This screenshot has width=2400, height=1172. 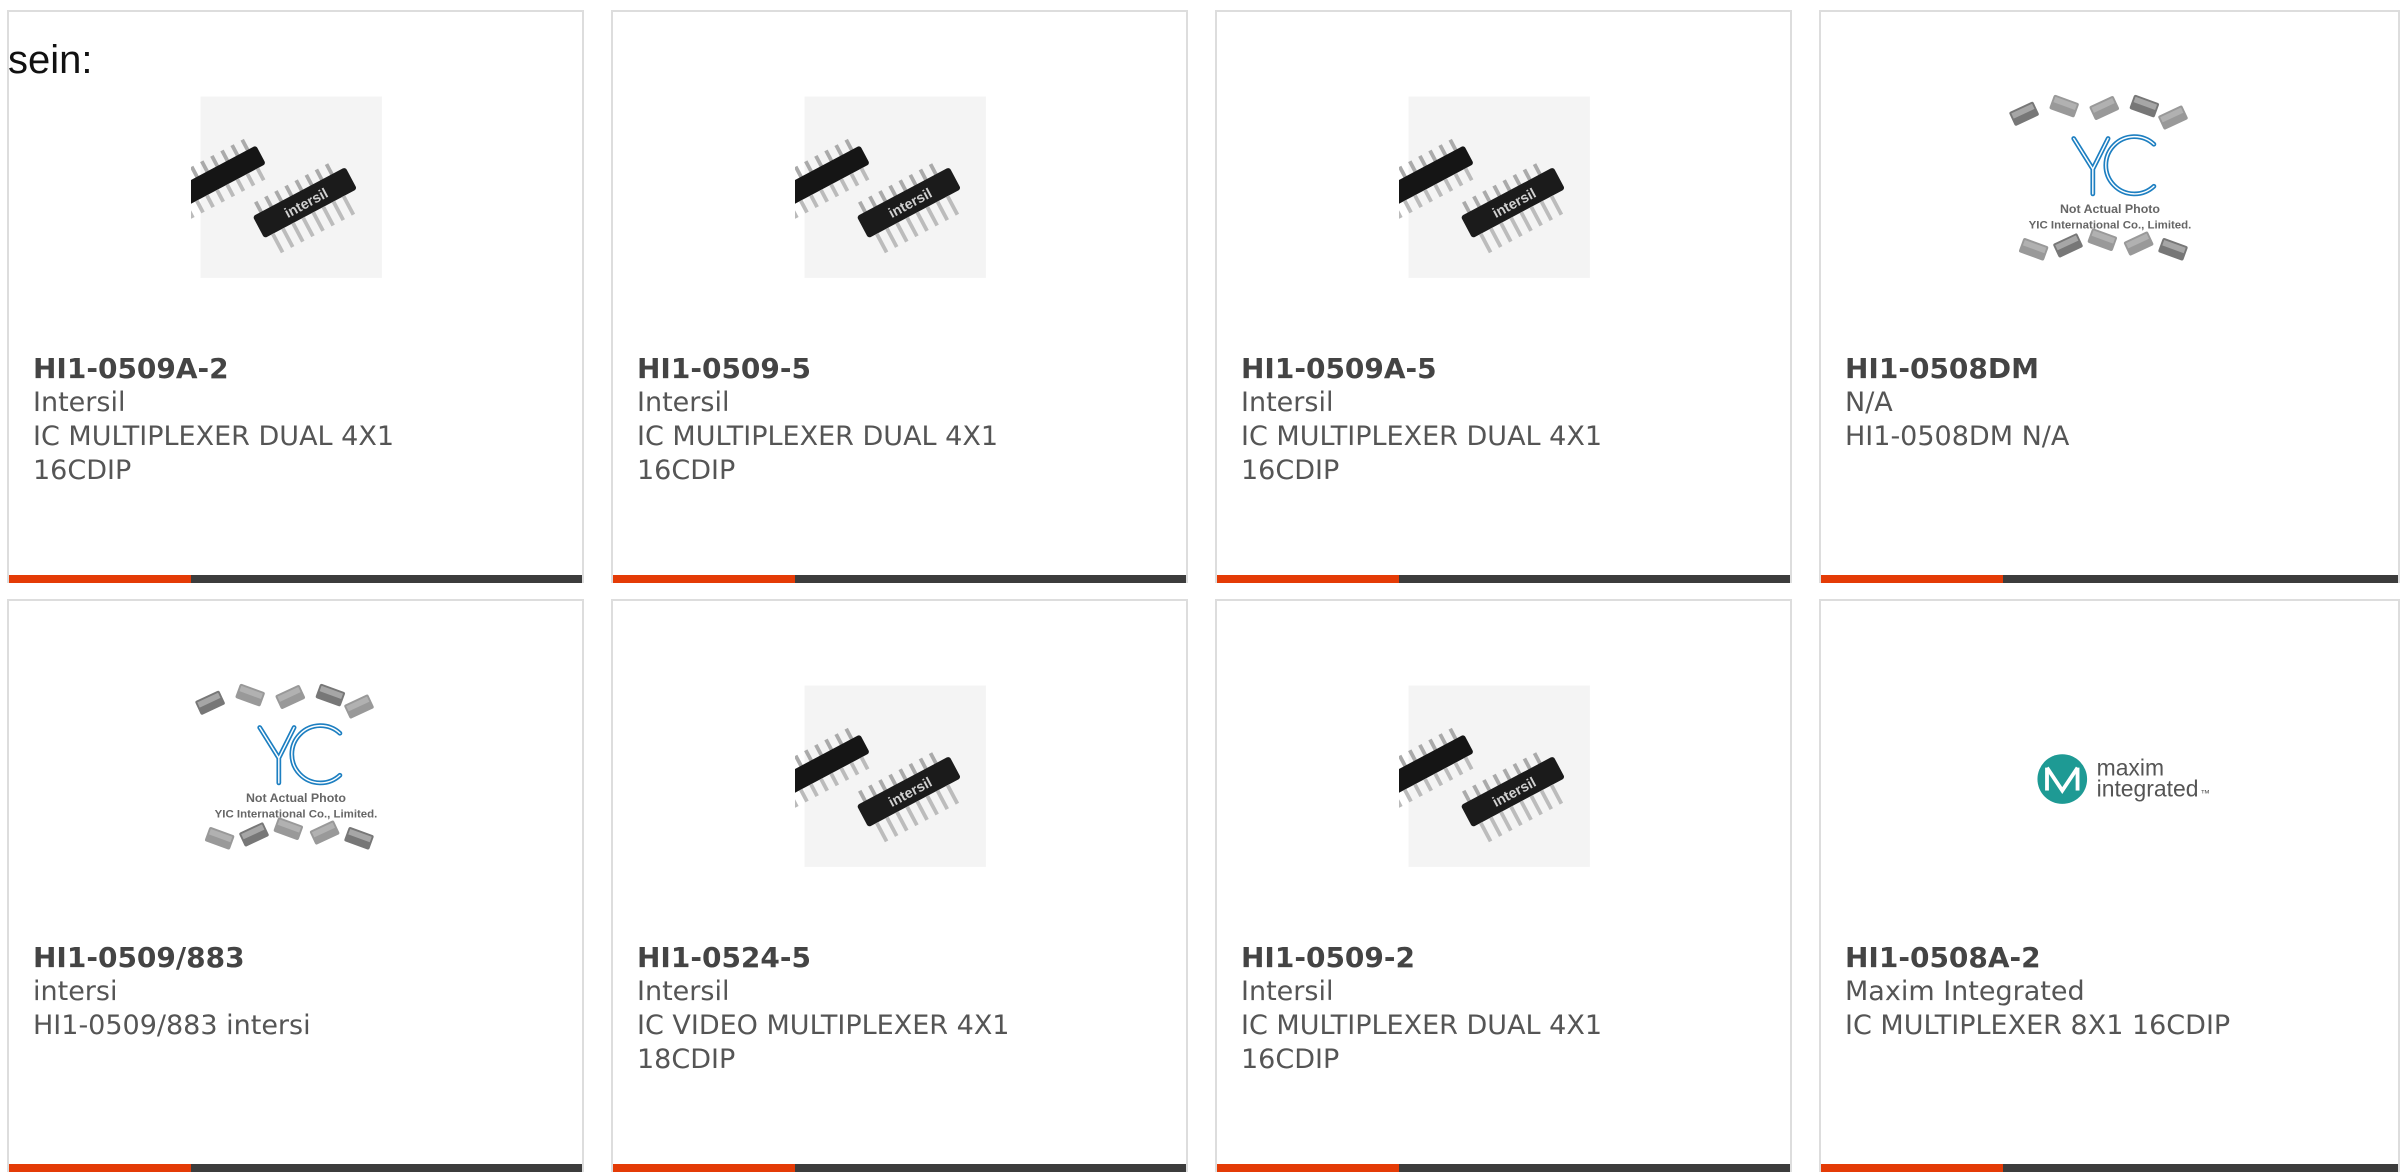 What do you see at coordinates (2111, 958) in the screenshot?
I see `part-number: HI1-0508A-2` at bounding box center [2111, 958].